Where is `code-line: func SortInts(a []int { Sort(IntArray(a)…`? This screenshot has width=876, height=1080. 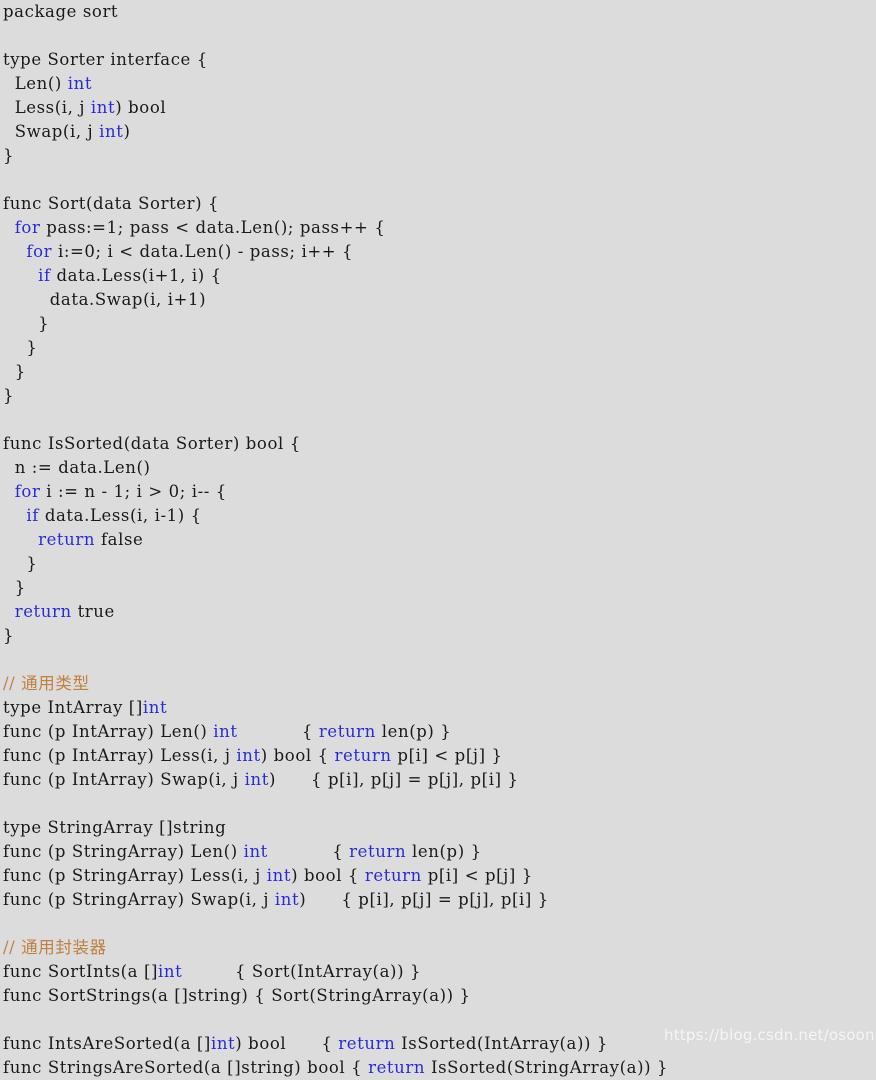 code-line: func SortInts(a []int { Sort(IntArray(a)… is located at coordinates (438, 972).